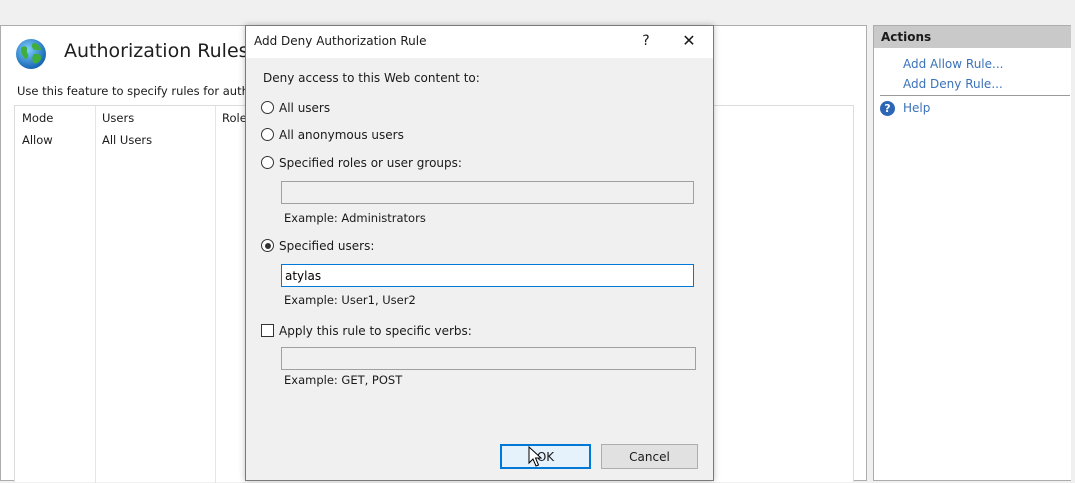 The height and width of the screenshot is (483, 1075). Describe the element at coordinates (340, 41) in the screenshot. I see `dialog-title: Add Deny Authorization Rule` at that location.